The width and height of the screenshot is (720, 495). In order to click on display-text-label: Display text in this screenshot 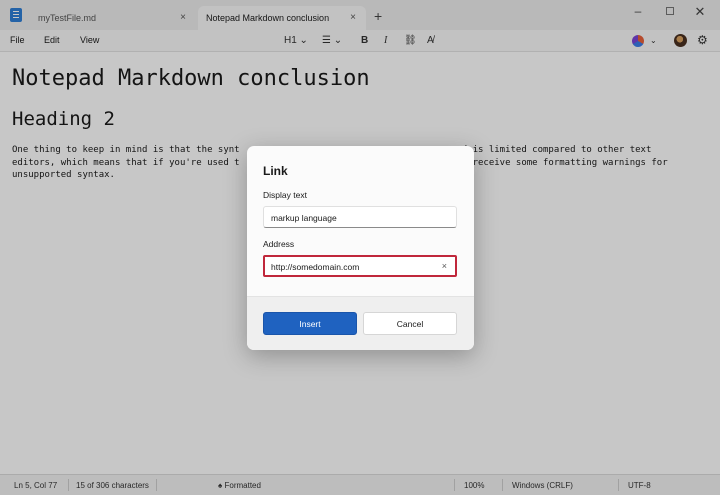, I will do `click(285, 195)`.